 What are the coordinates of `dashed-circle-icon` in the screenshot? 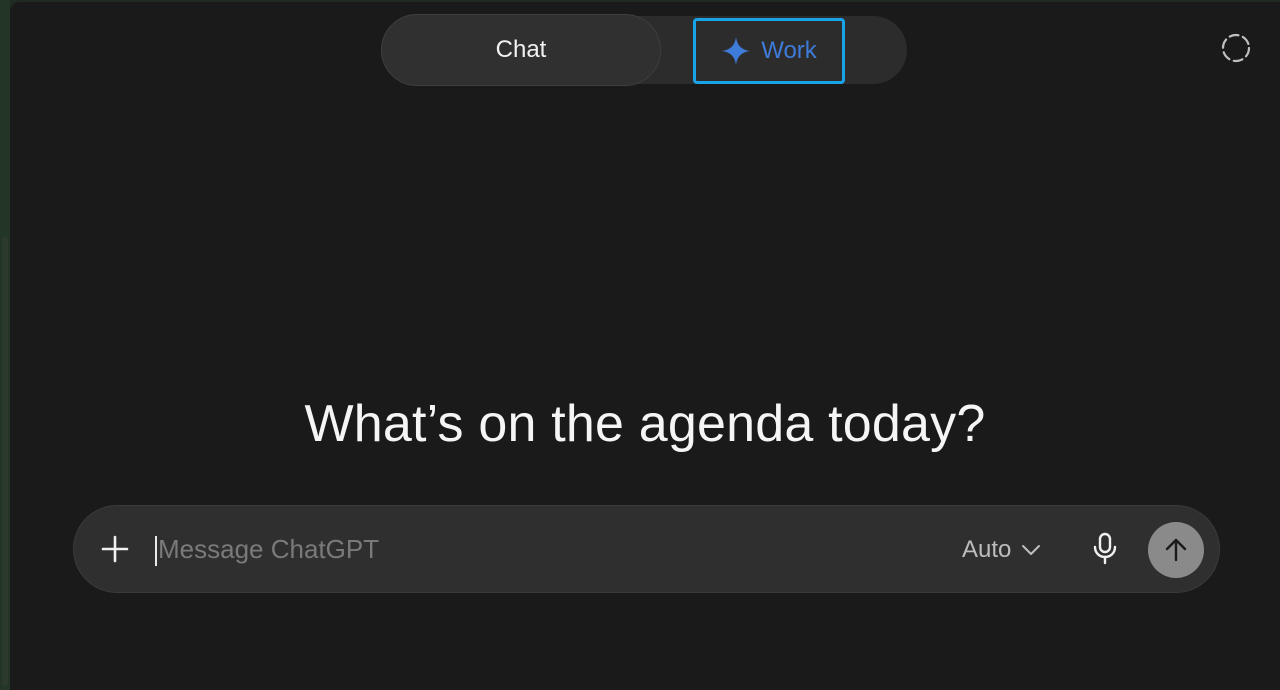 It's located at (1236, 48).